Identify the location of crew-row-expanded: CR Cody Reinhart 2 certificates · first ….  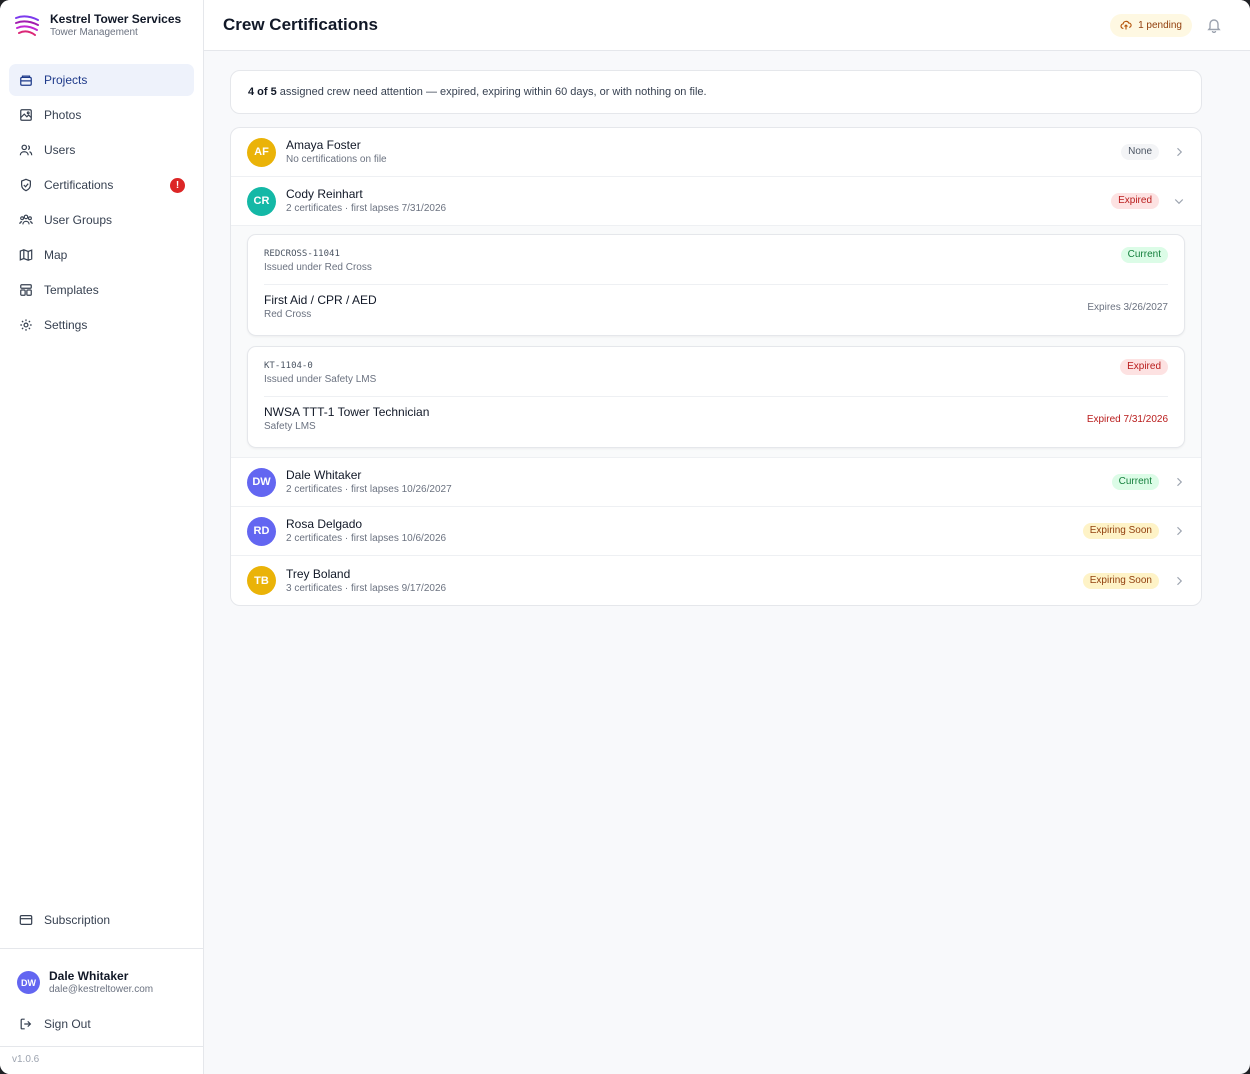
(716, 201).